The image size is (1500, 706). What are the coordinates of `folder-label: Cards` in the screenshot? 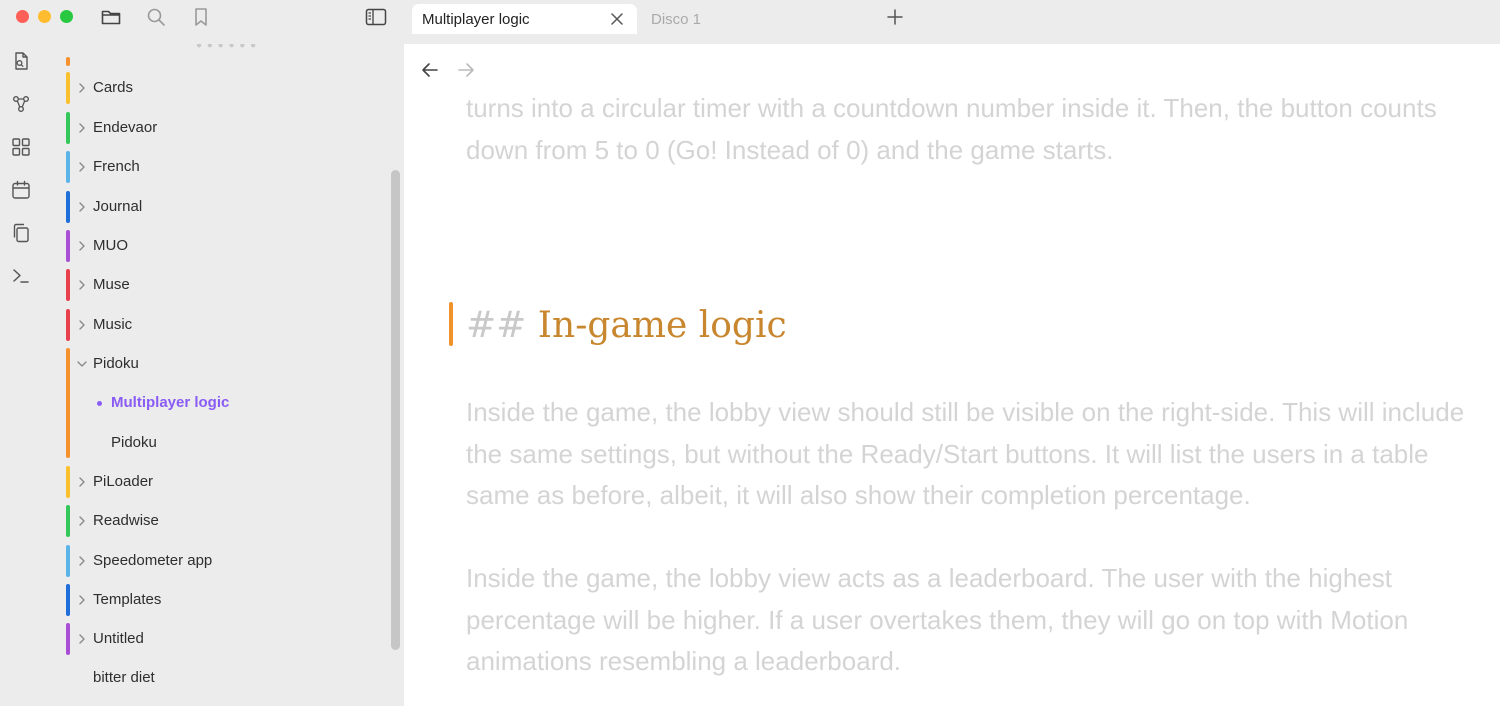 It's located at (113, 87).